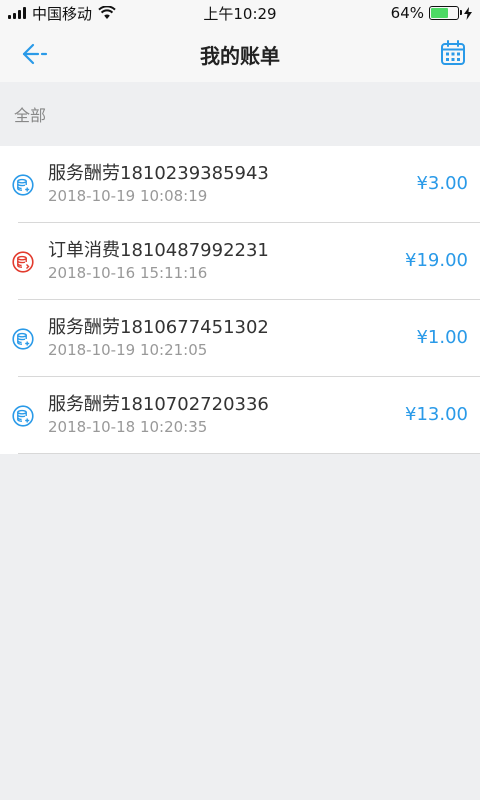  I want to click on bill-time: 2018-10-18 10:20:35, so click(128, 427).